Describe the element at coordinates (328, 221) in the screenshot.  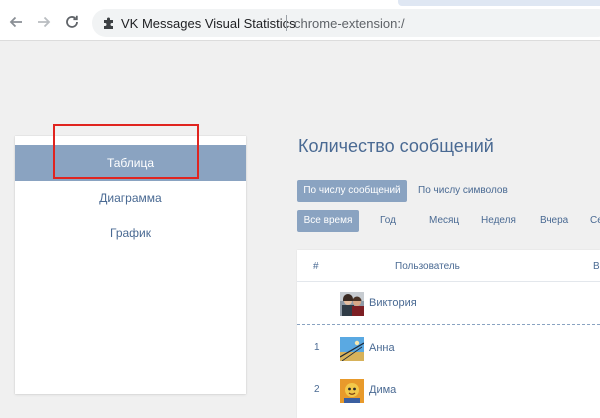
I see `period-all-time-button: Все время` at that location.